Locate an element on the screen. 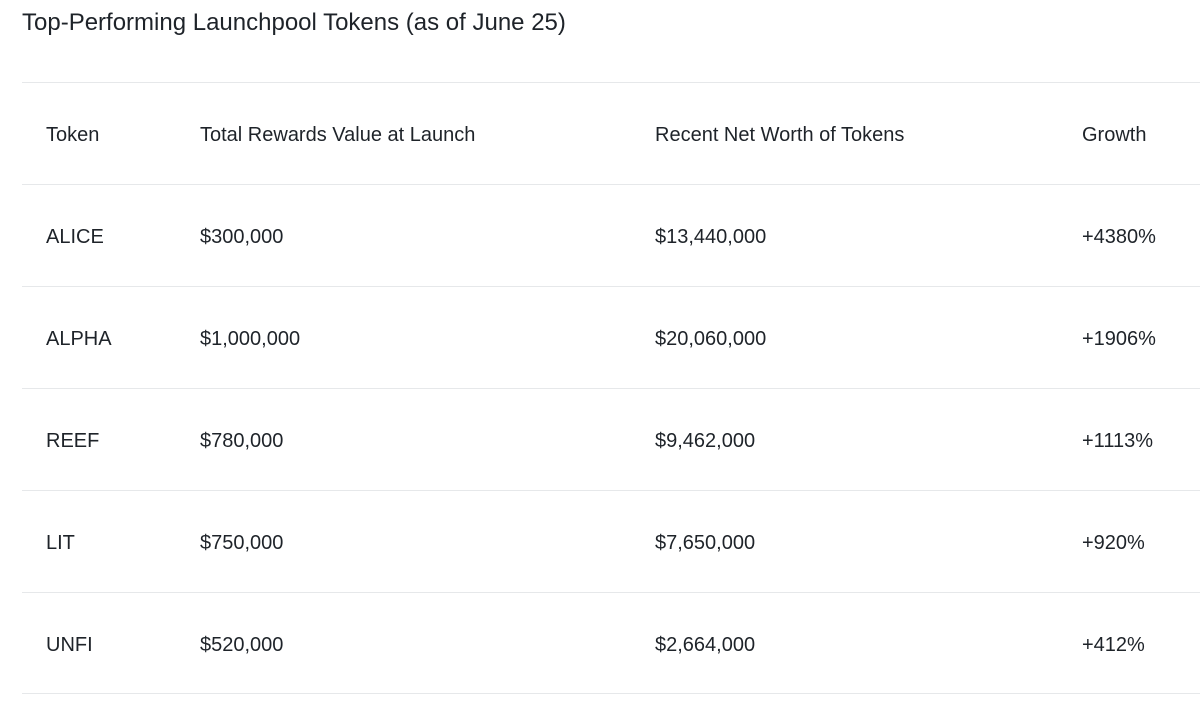 This screenshot has width=1200, height=724. table-row: ALICE $300,000 $13,440,000 +4380% is located at coordinates (611, 235).